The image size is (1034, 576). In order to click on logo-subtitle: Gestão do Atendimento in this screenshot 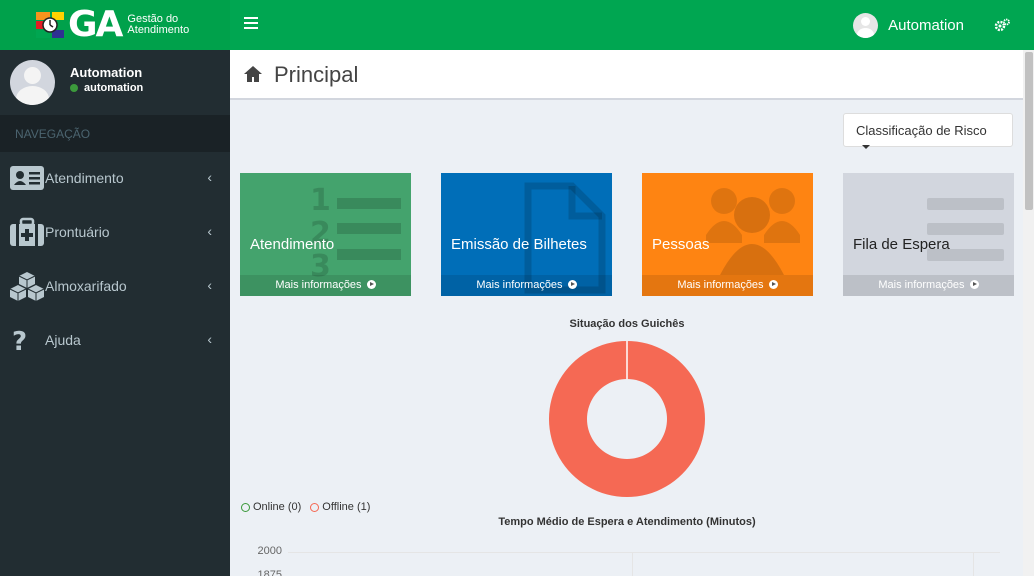, I will do `click(158, 24)`.